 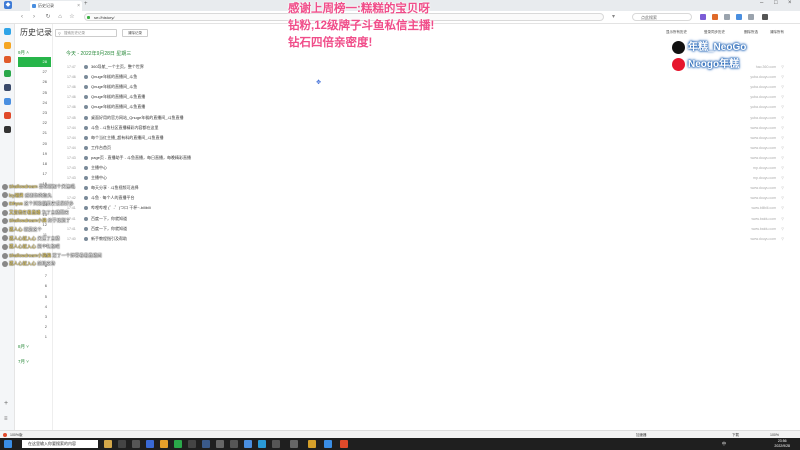 I want to click on add-app-icon: +, so click(x=6, y=403).